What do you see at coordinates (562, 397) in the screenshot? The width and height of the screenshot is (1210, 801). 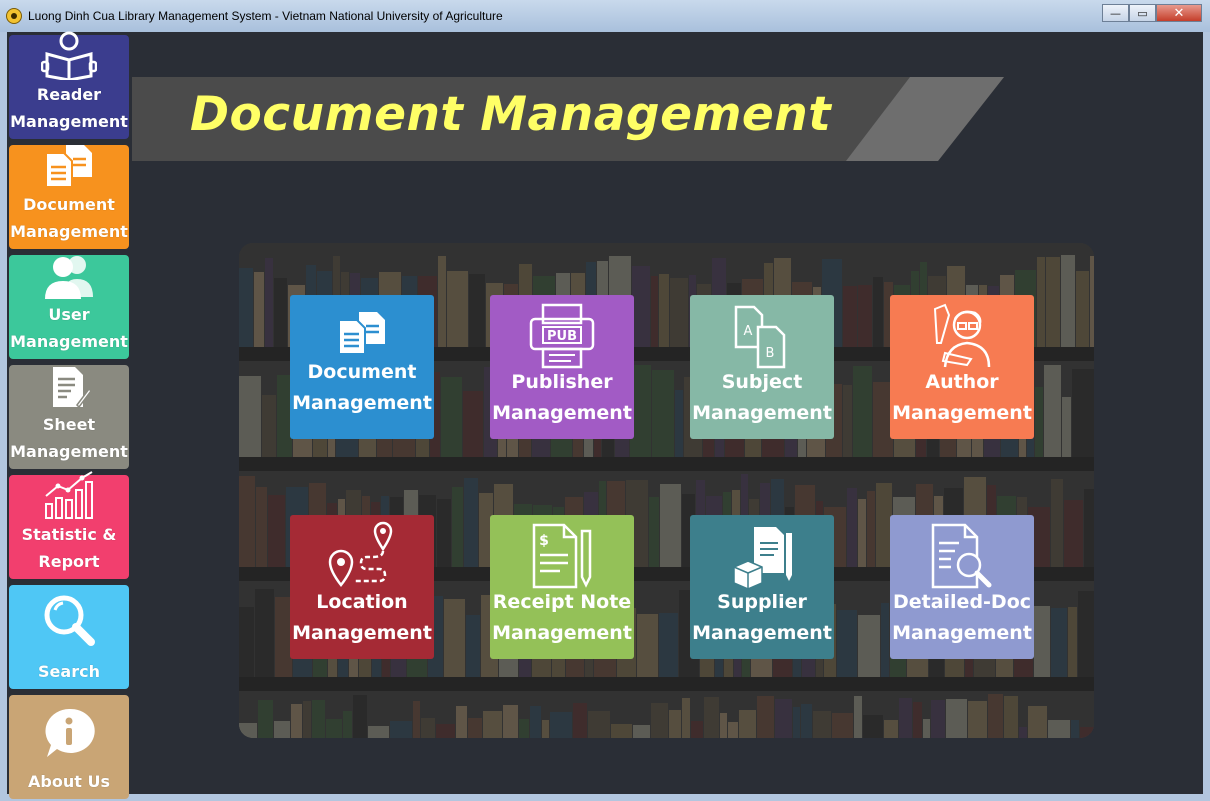 I see `tile-label: Publisher Management` at bounding box center [562, 397].